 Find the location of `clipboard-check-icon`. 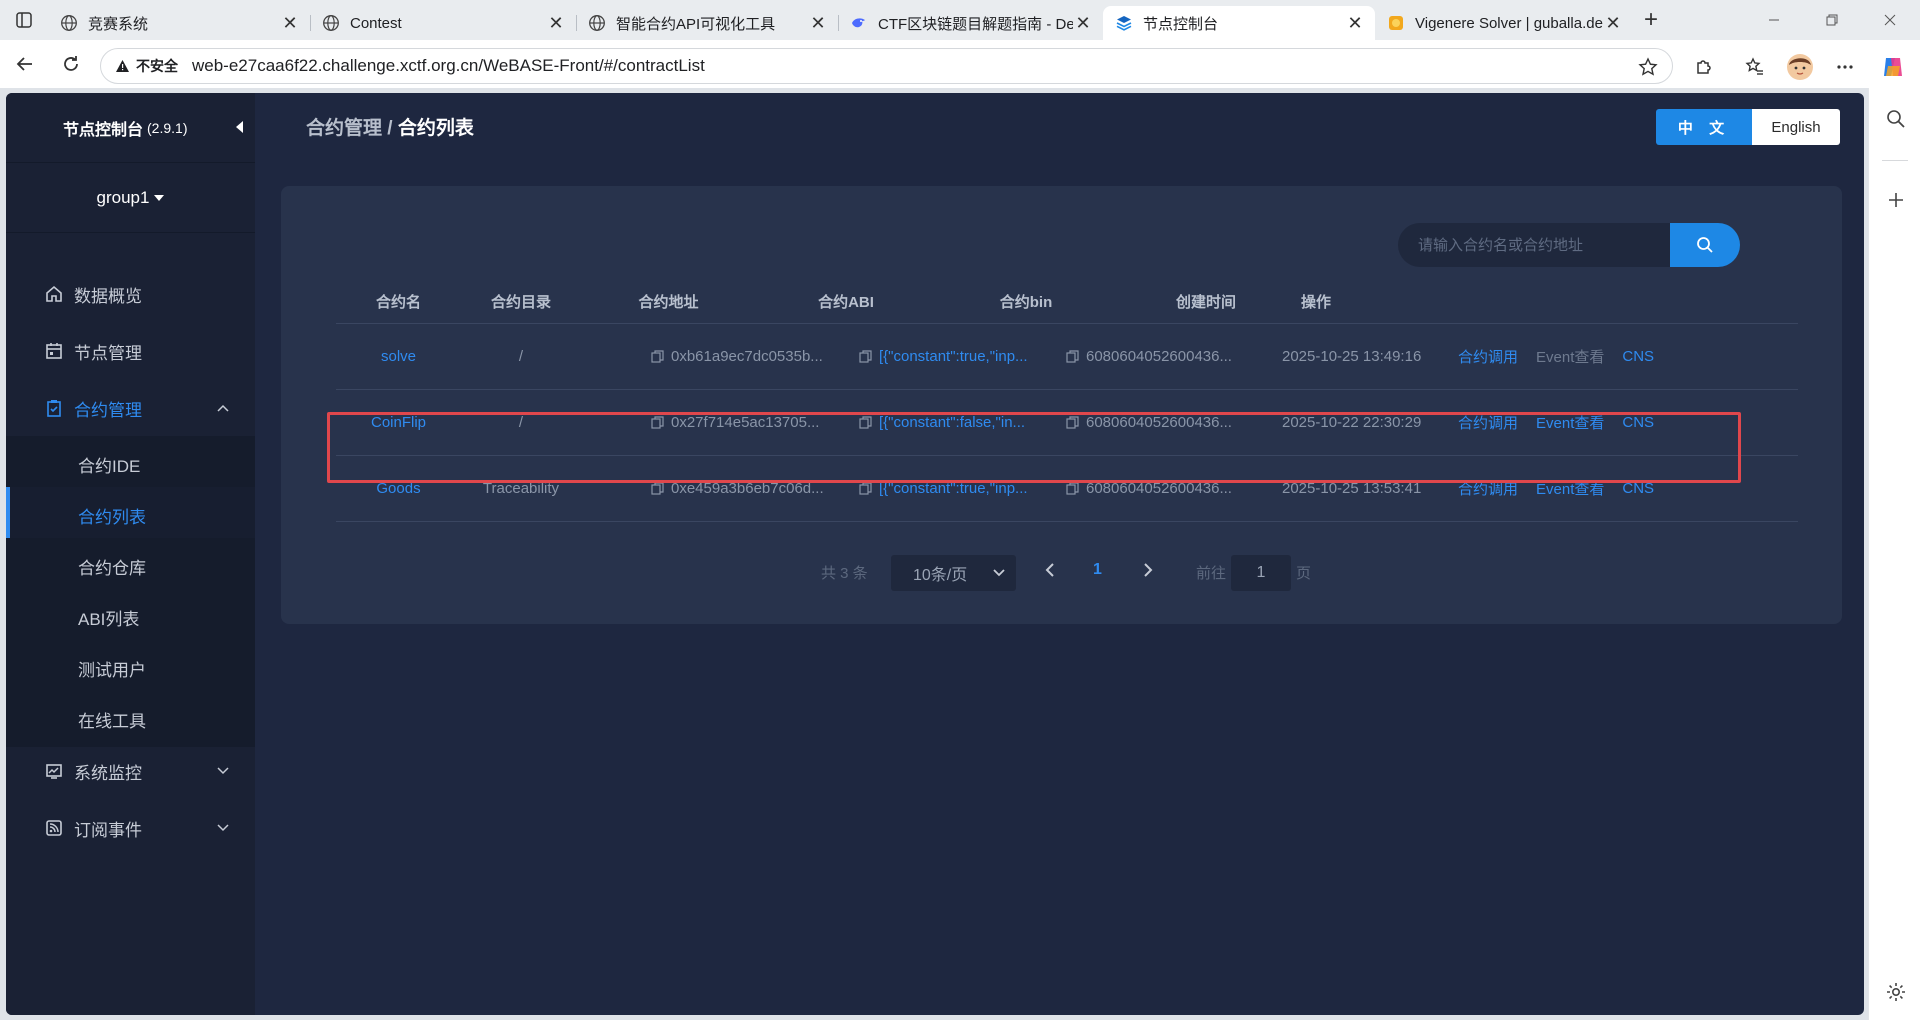

clipboard-check-icon is located at coordinates (54, 408).